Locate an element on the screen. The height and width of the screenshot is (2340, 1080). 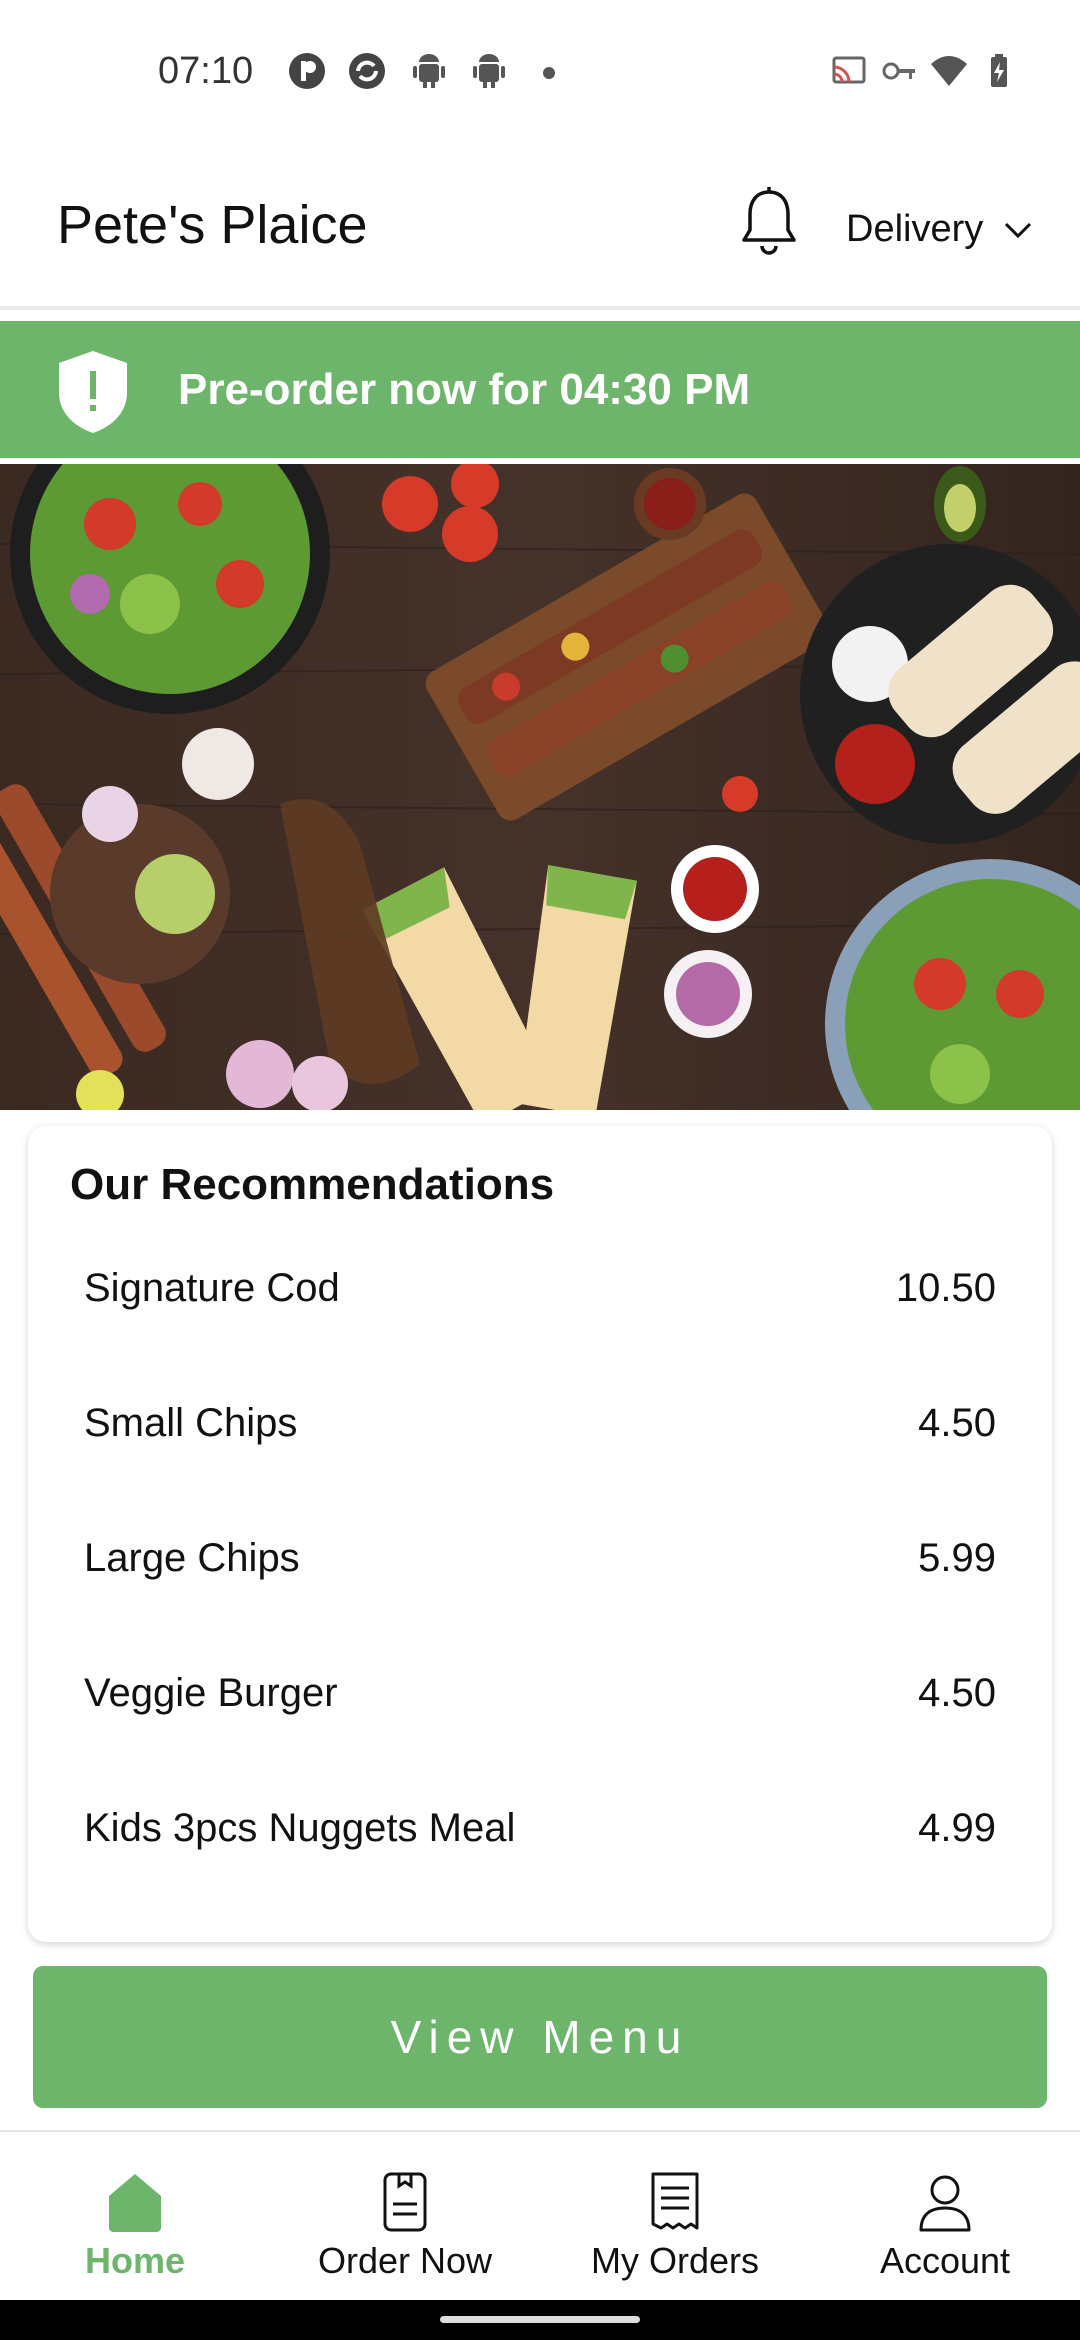
battery-charging-icon is located at coordinates (999, 70).